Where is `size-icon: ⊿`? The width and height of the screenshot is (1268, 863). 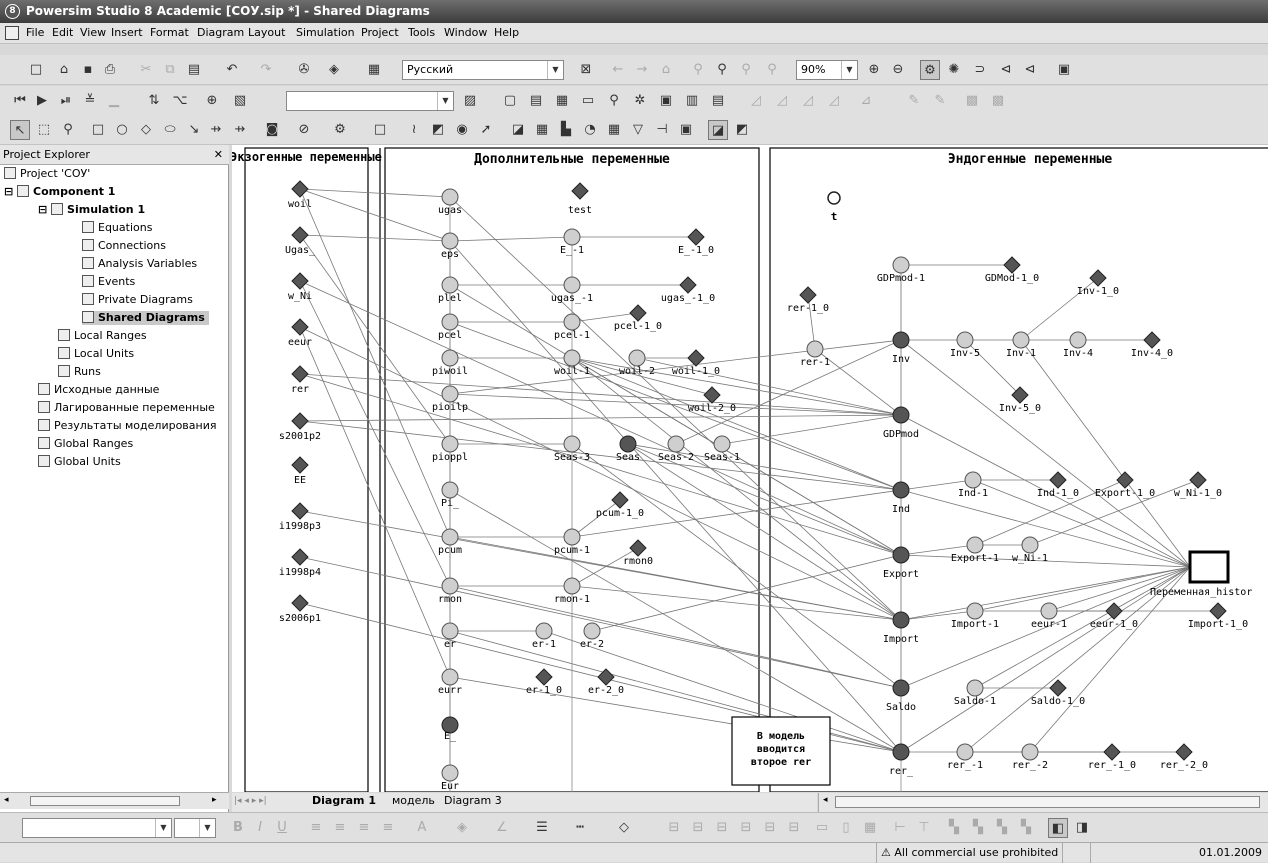 size-icon: ⊿ is located at coordinates (866, 101).